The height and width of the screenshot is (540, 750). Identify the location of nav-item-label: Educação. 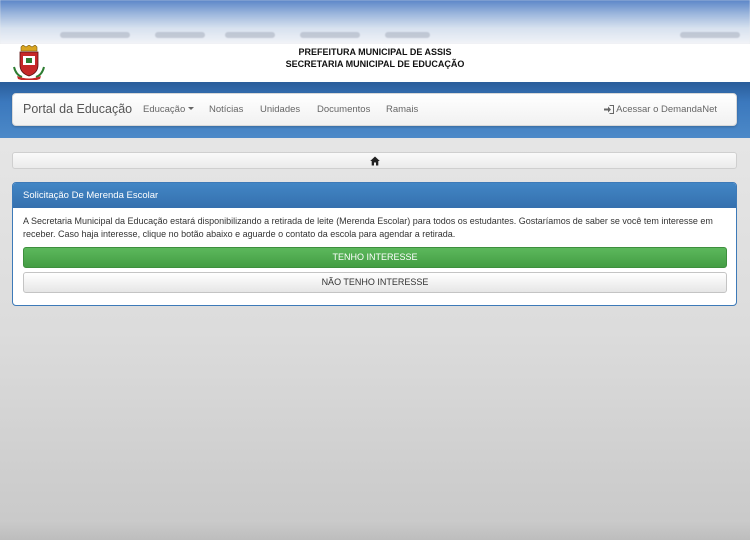
(164, 109).